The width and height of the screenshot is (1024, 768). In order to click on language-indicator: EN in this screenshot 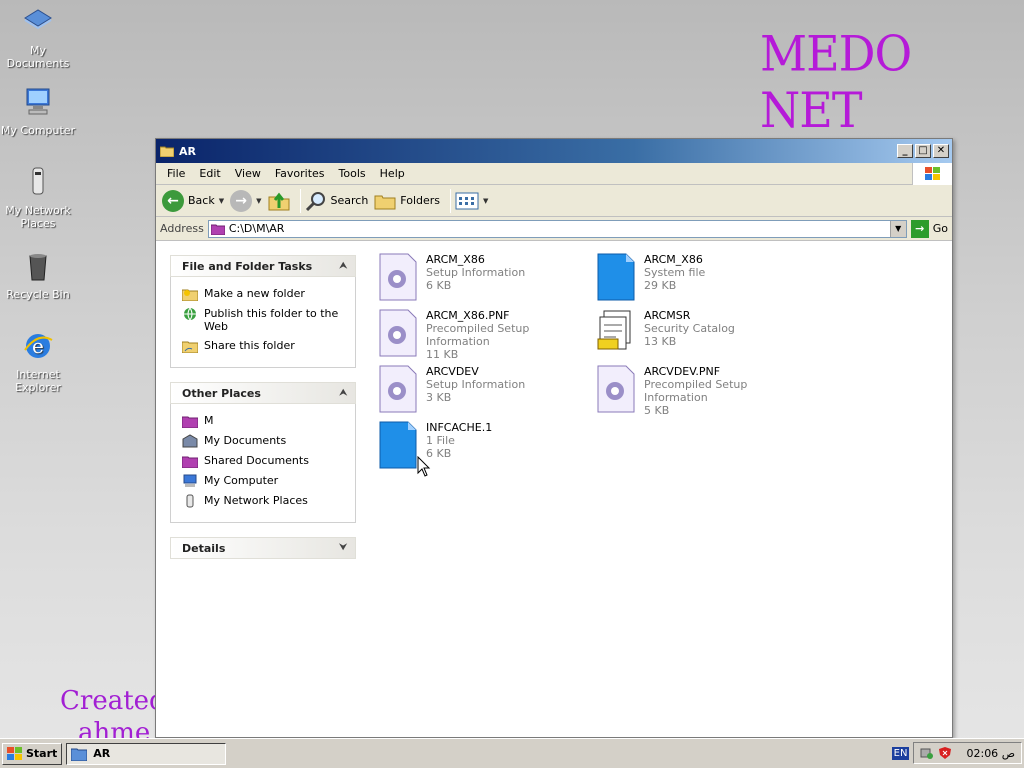, I will do `click(900, 753)`.